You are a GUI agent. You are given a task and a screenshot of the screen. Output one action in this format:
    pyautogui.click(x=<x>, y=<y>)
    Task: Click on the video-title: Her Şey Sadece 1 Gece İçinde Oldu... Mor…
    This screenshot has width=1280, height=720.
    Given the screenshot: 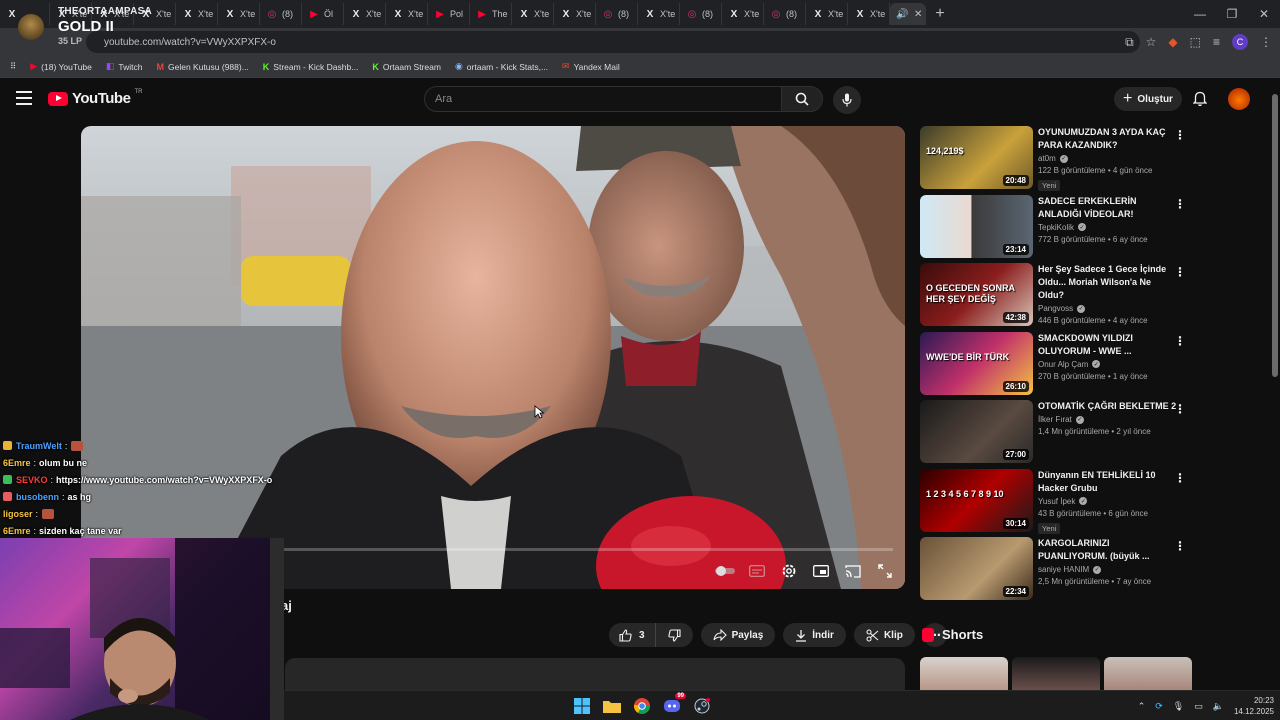 What is the action you would take?
    pyautogui.click(x=1108, y=282)
    